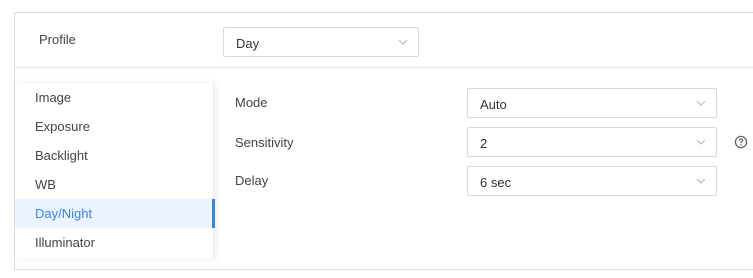 This screenshot has width=753, height=278. Describe the element at coordinates (493, 104) in the screenshot. I see `mode-select-value: Auto` at that location.